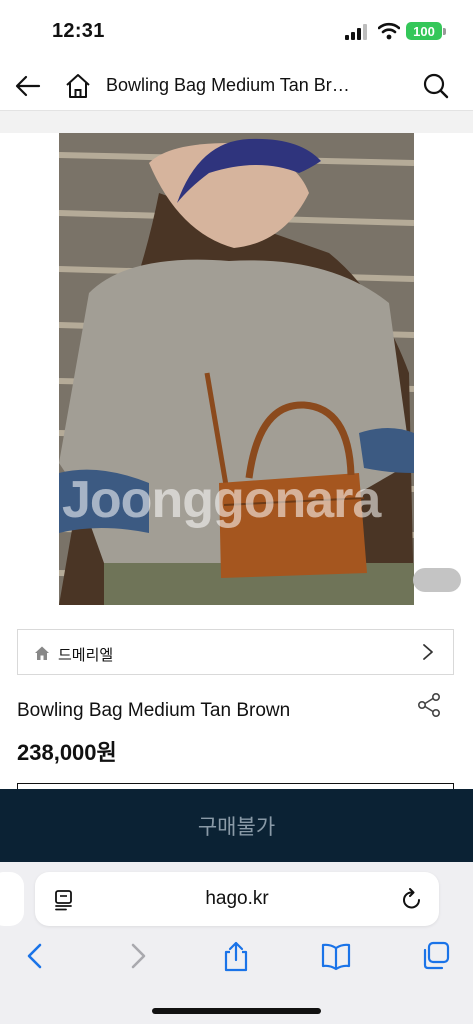 The image size is (473, 1024). I want to click on tabs-icon, so click(436, 956).